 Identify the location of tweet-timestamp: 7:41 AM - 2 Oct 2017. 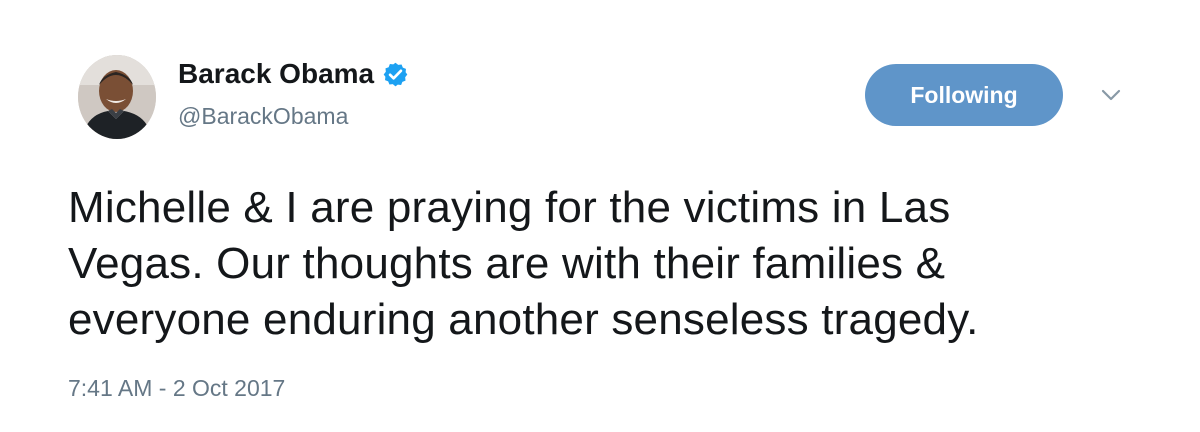
(176, 388).